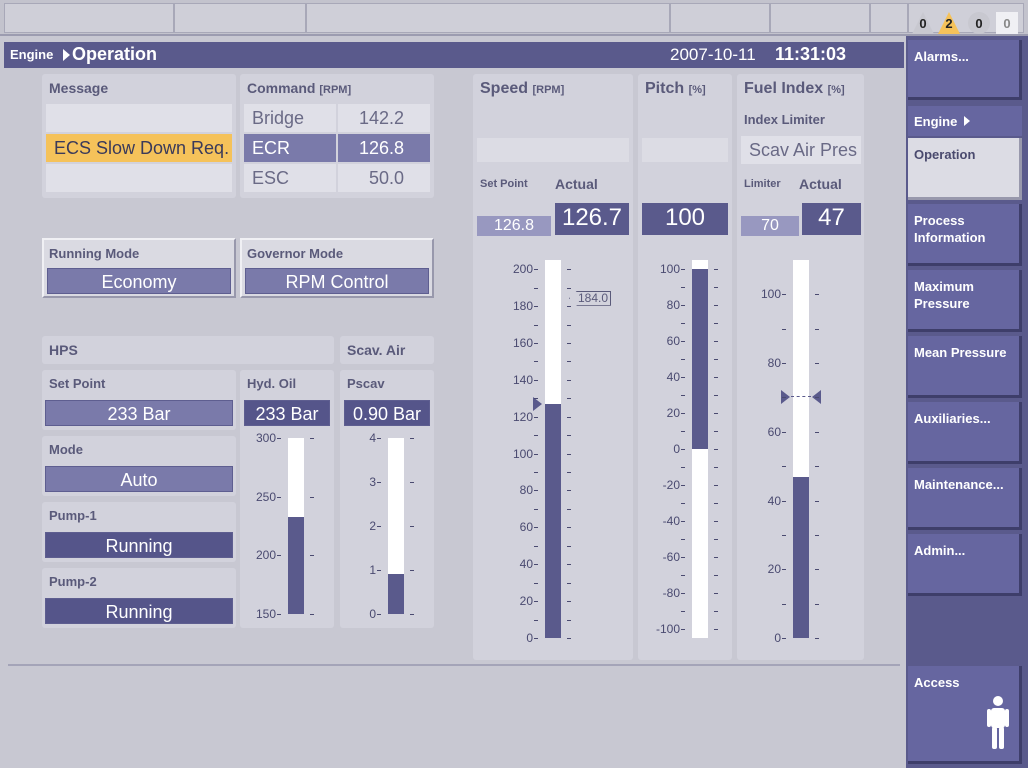 The image size is (1028, 768). Describe the element at coordinates (139, 611) in the screenshot. I see `pump2-status: Running` at that location.